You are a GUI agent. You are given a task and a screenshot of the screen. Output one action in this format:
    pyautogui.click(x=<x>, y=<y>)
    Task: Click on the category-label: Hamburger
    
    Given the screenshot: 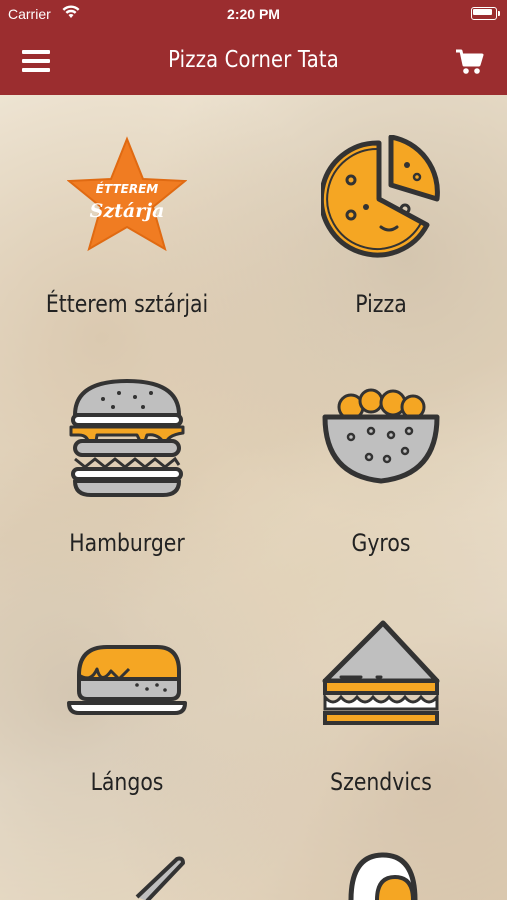 What is the action you would take?
    pyautogui.click(x=127, y=543)
    